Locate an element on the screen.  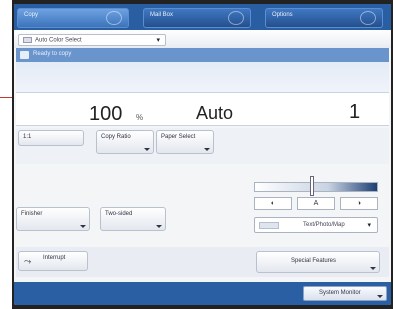
one-to-one-label: 1:1 is located at coordinates (27, 137).